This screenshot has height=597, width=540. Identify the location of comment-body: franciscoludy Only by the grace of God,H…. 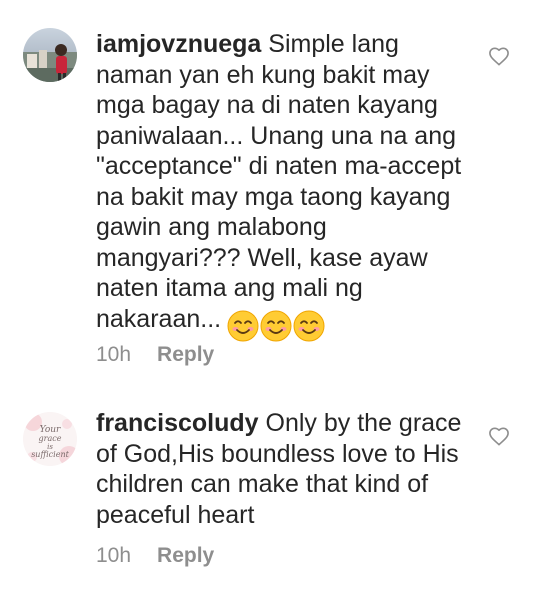
(282, 469).